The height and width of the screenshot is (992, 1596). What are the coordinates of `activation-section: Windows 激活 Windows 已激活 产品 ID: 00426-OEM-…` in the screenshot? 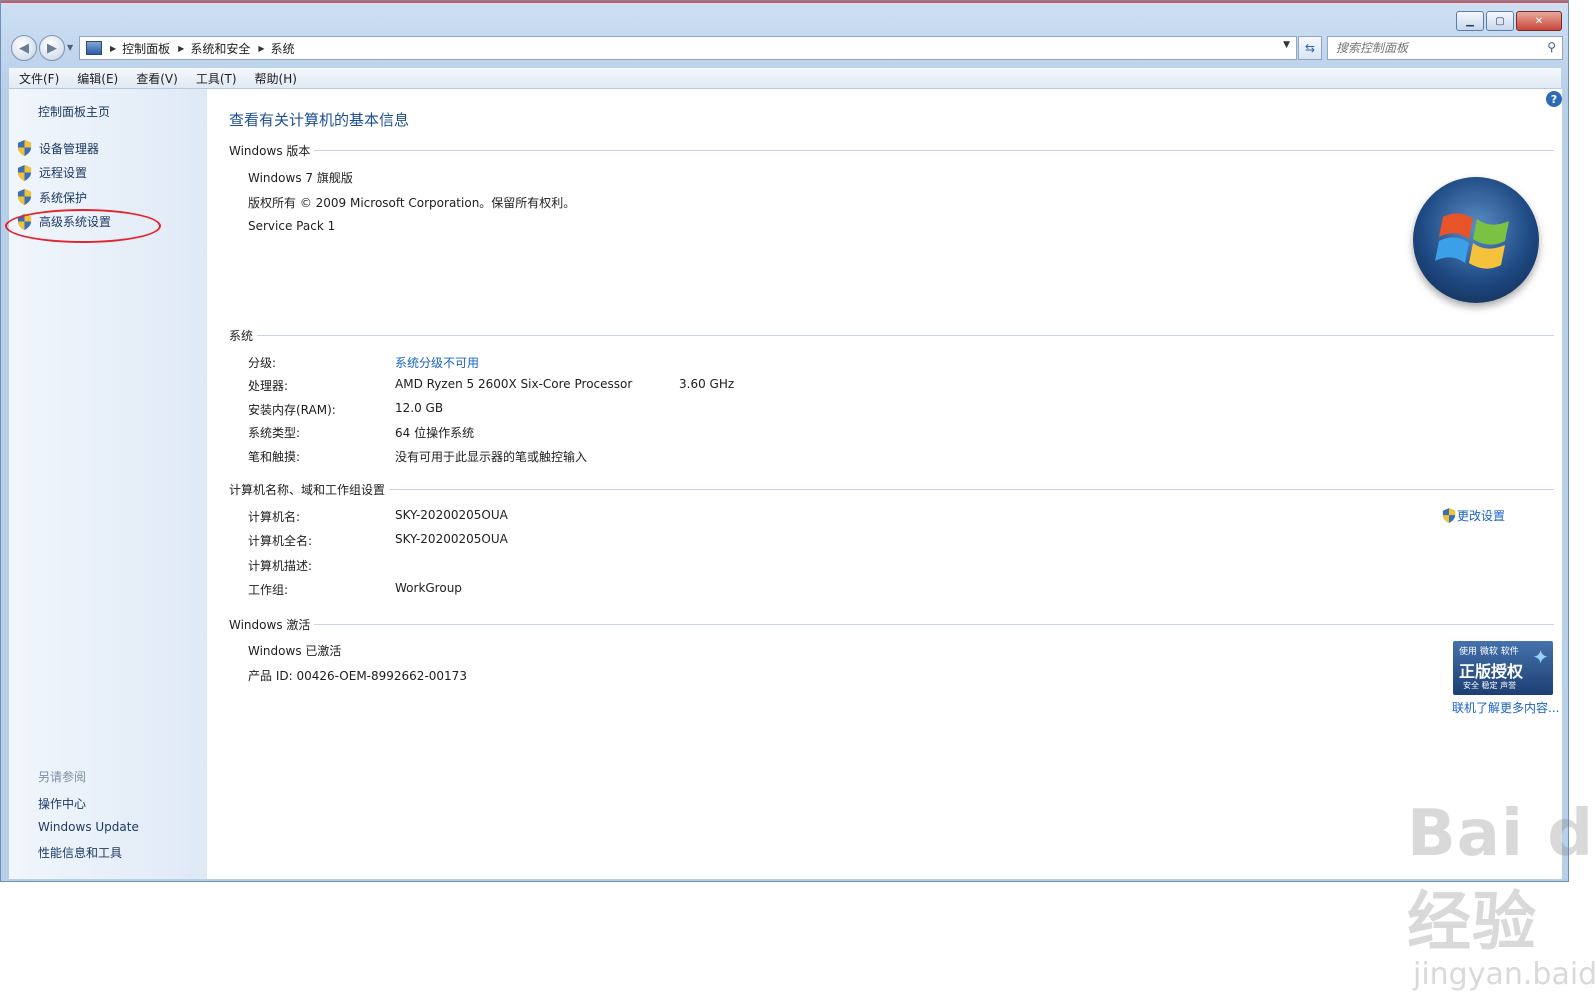 It's located at (891, 649).